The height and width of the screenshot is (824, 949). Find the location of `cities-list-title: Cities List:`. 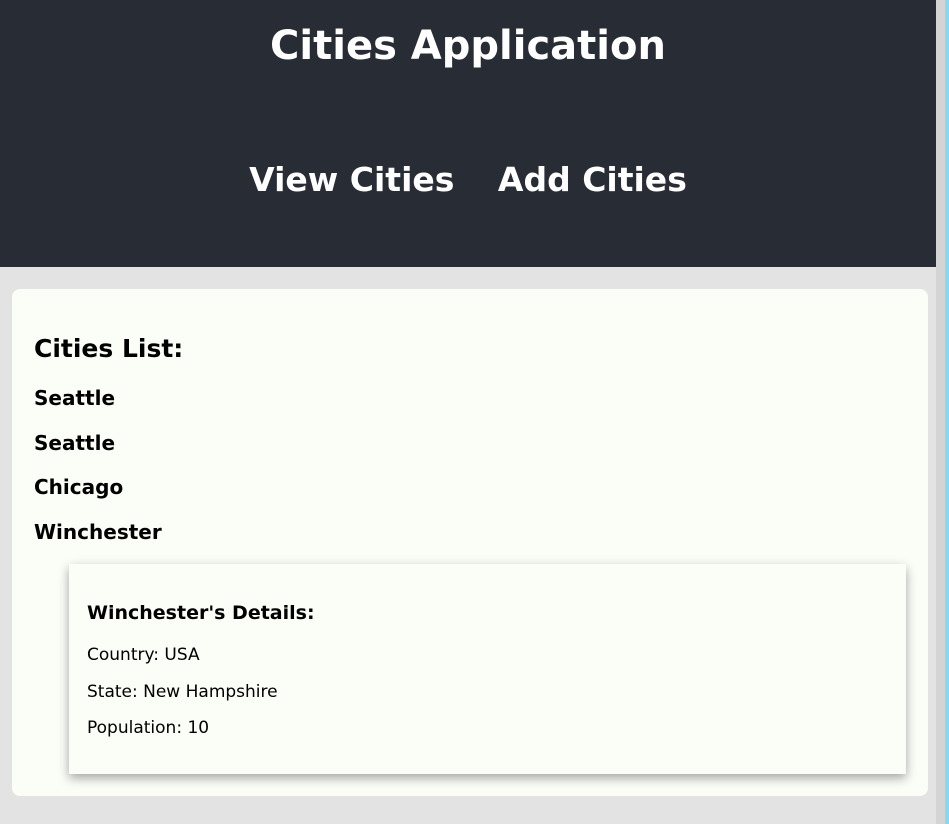

cities-list-title: Cities List: is located at coordinates (109, 348).